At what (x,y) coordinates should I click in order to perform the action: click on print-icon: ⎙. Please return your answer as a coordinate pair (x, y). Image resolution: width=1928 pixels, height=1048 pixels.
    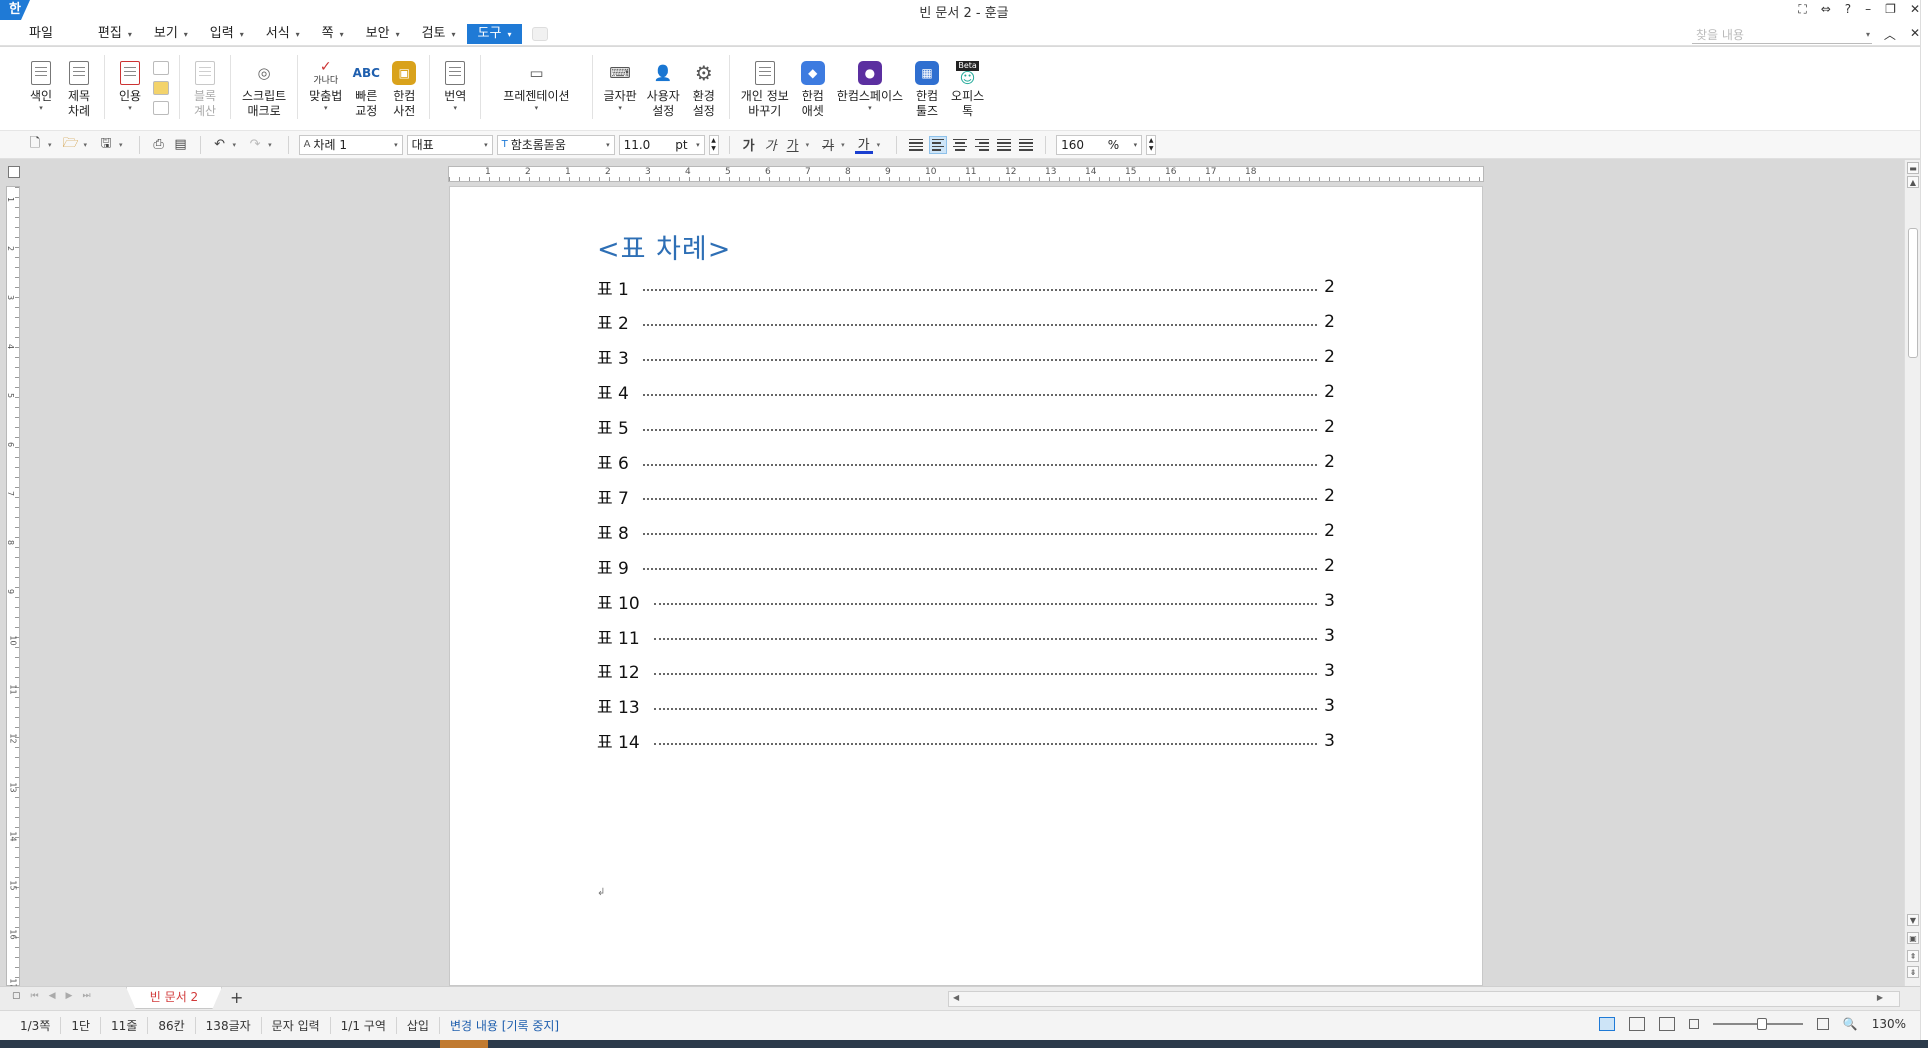
    Looking at the image, I should click on (159, 145).